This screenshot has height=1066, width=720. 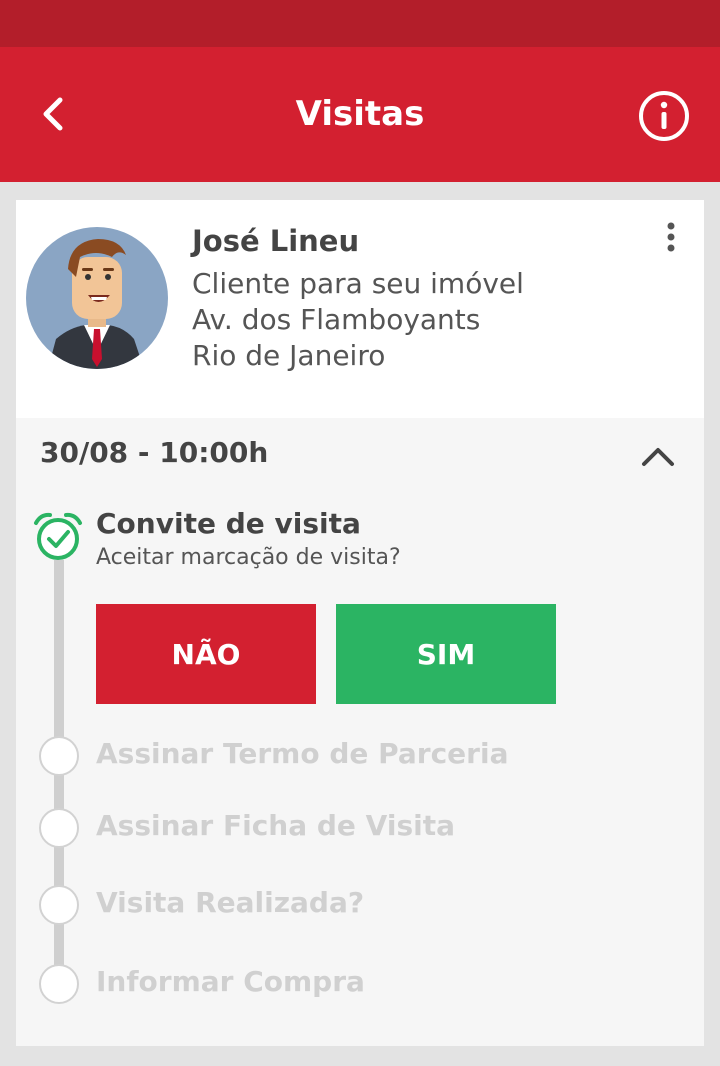 I want to click on step-visit-done: Visita Realizada?, so click(x=230, y=902).